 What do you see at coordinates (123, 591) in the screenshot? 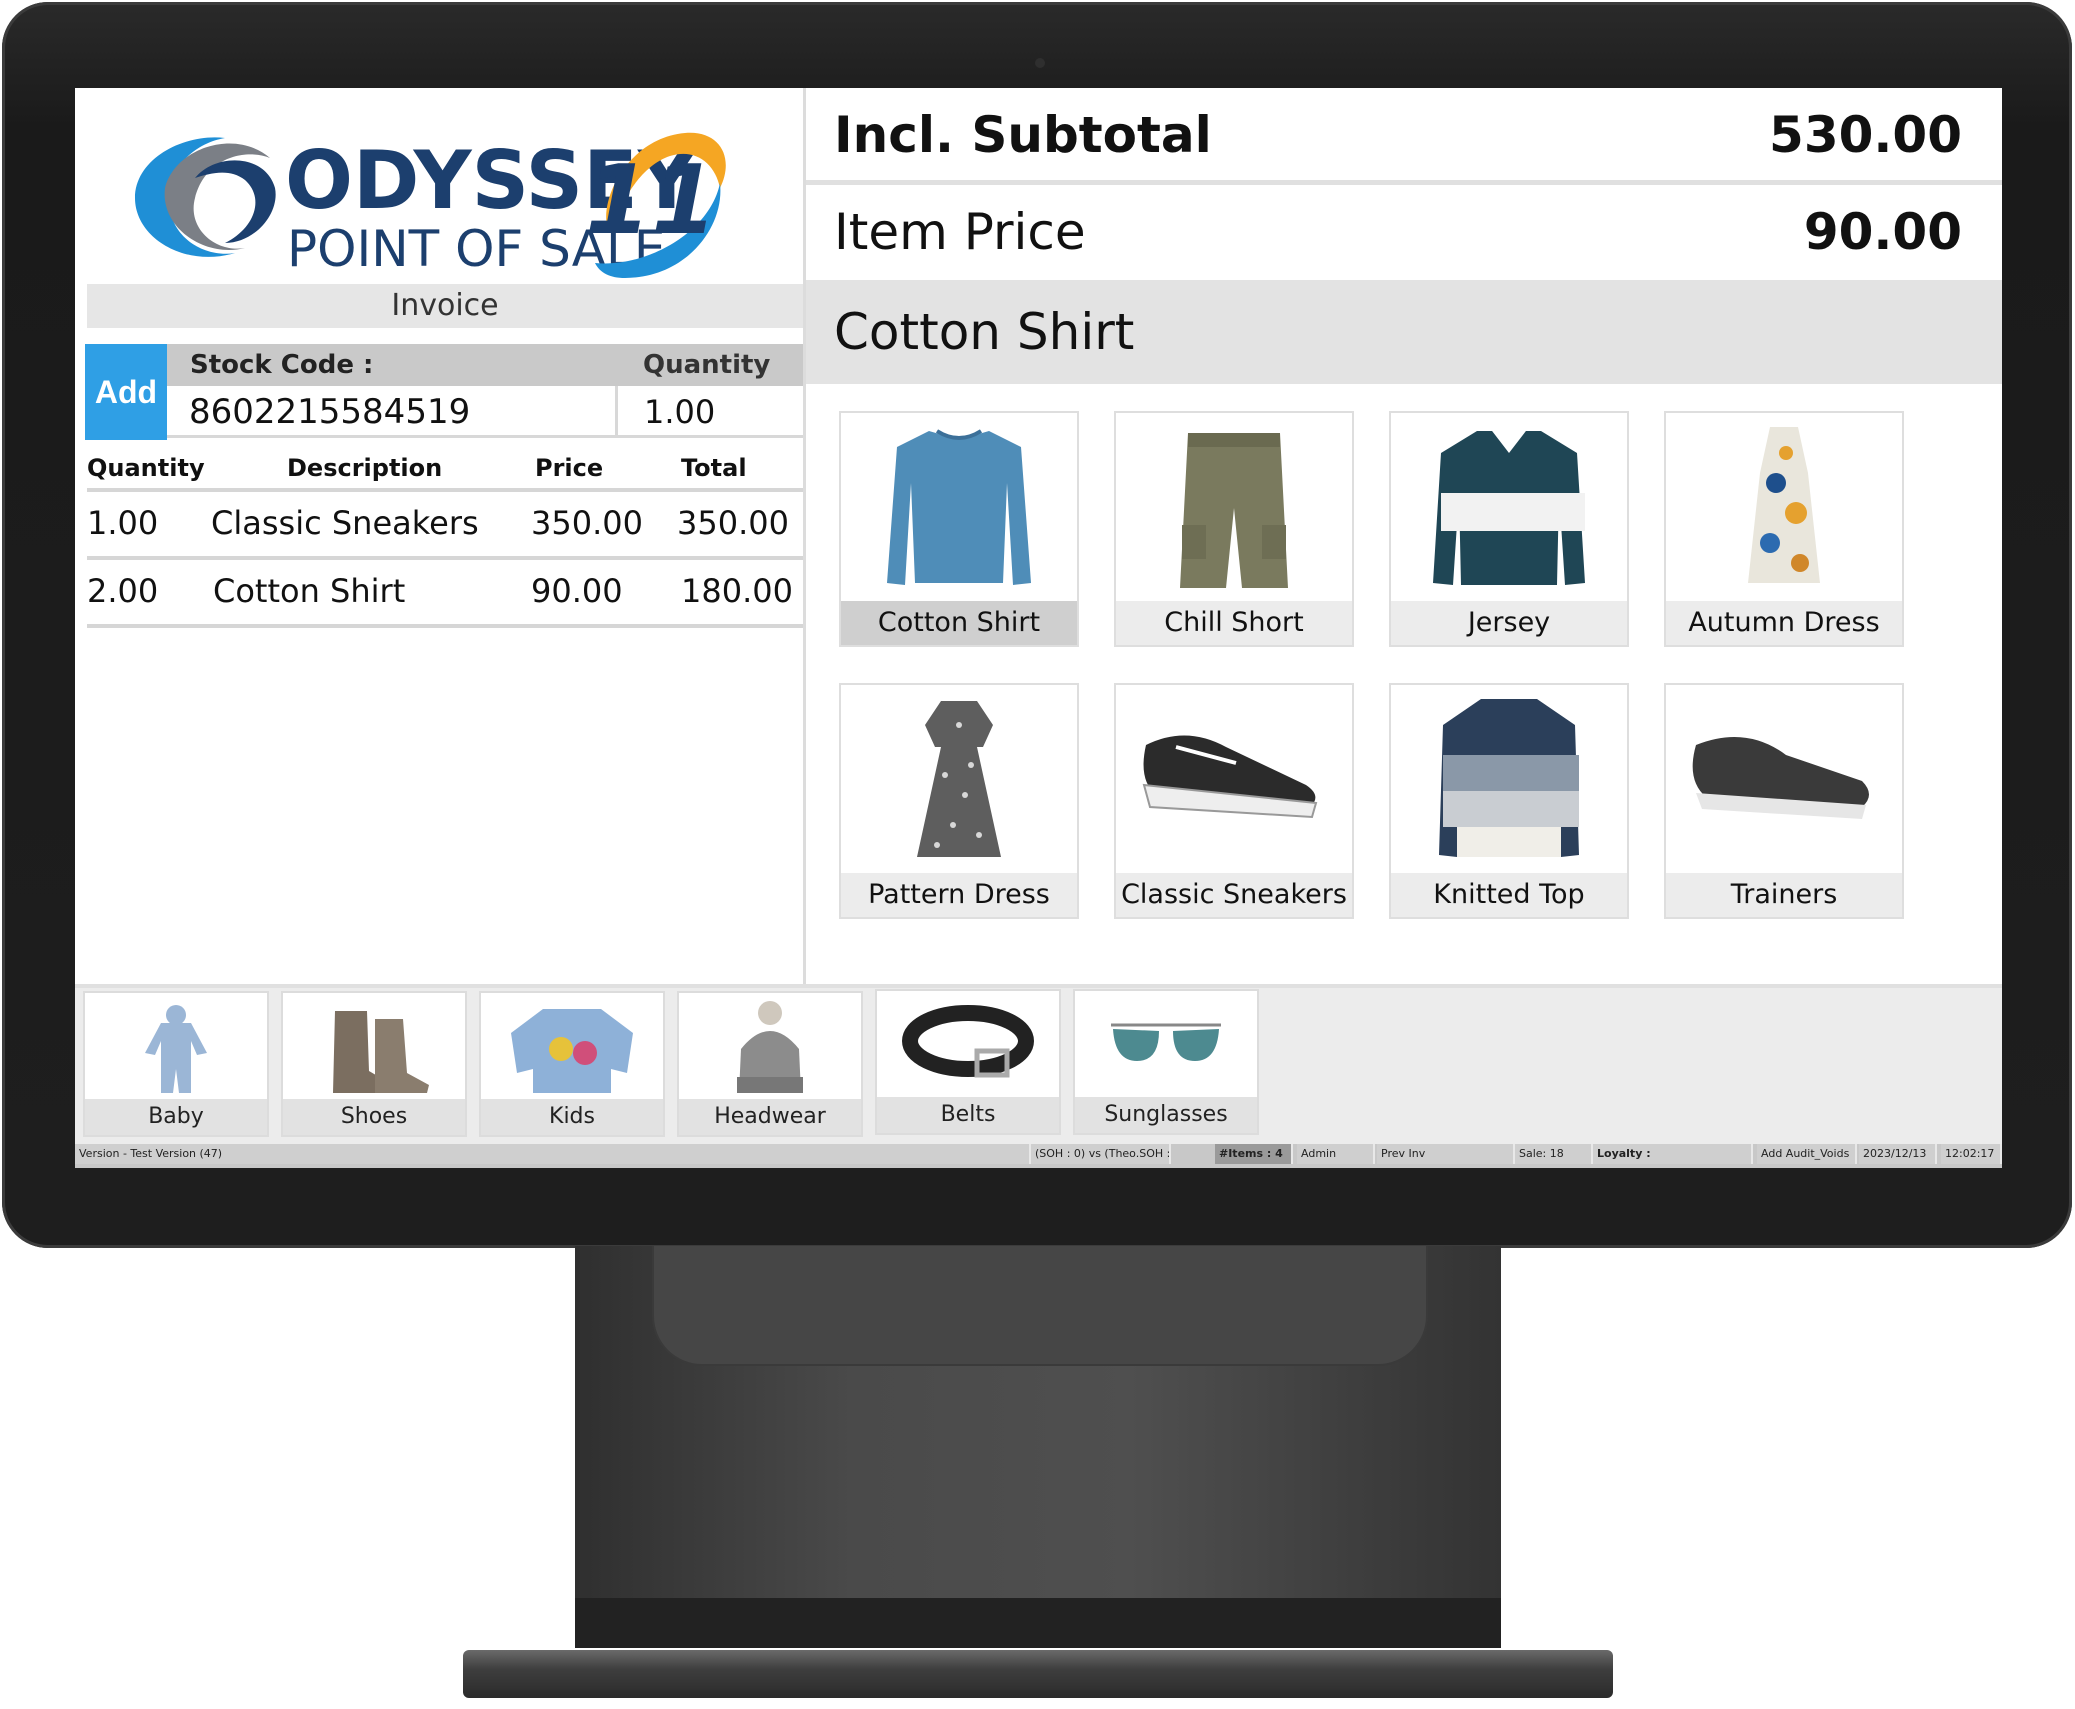
I see `row-qty: 2.00` at bounding box center [123, 591].